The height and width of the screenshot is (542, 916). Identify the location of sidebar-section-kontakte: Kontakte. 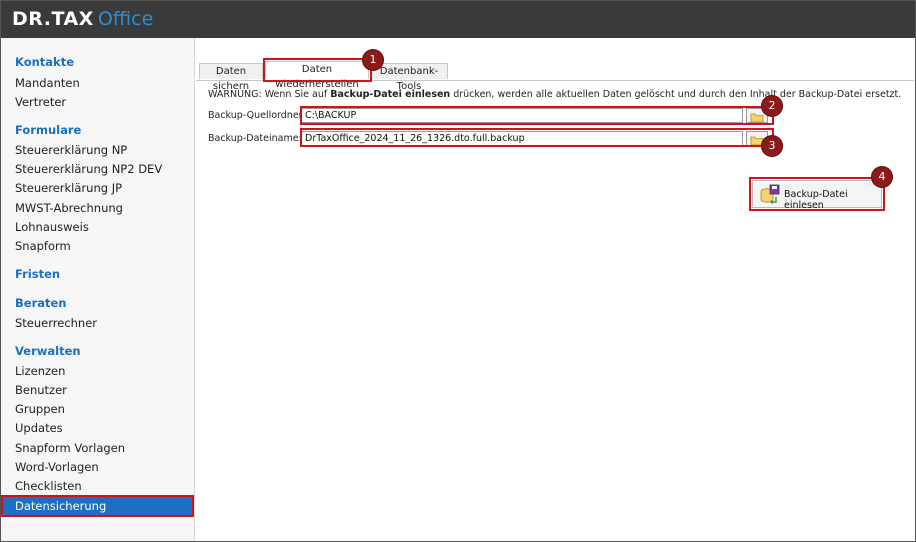
(44, 62).